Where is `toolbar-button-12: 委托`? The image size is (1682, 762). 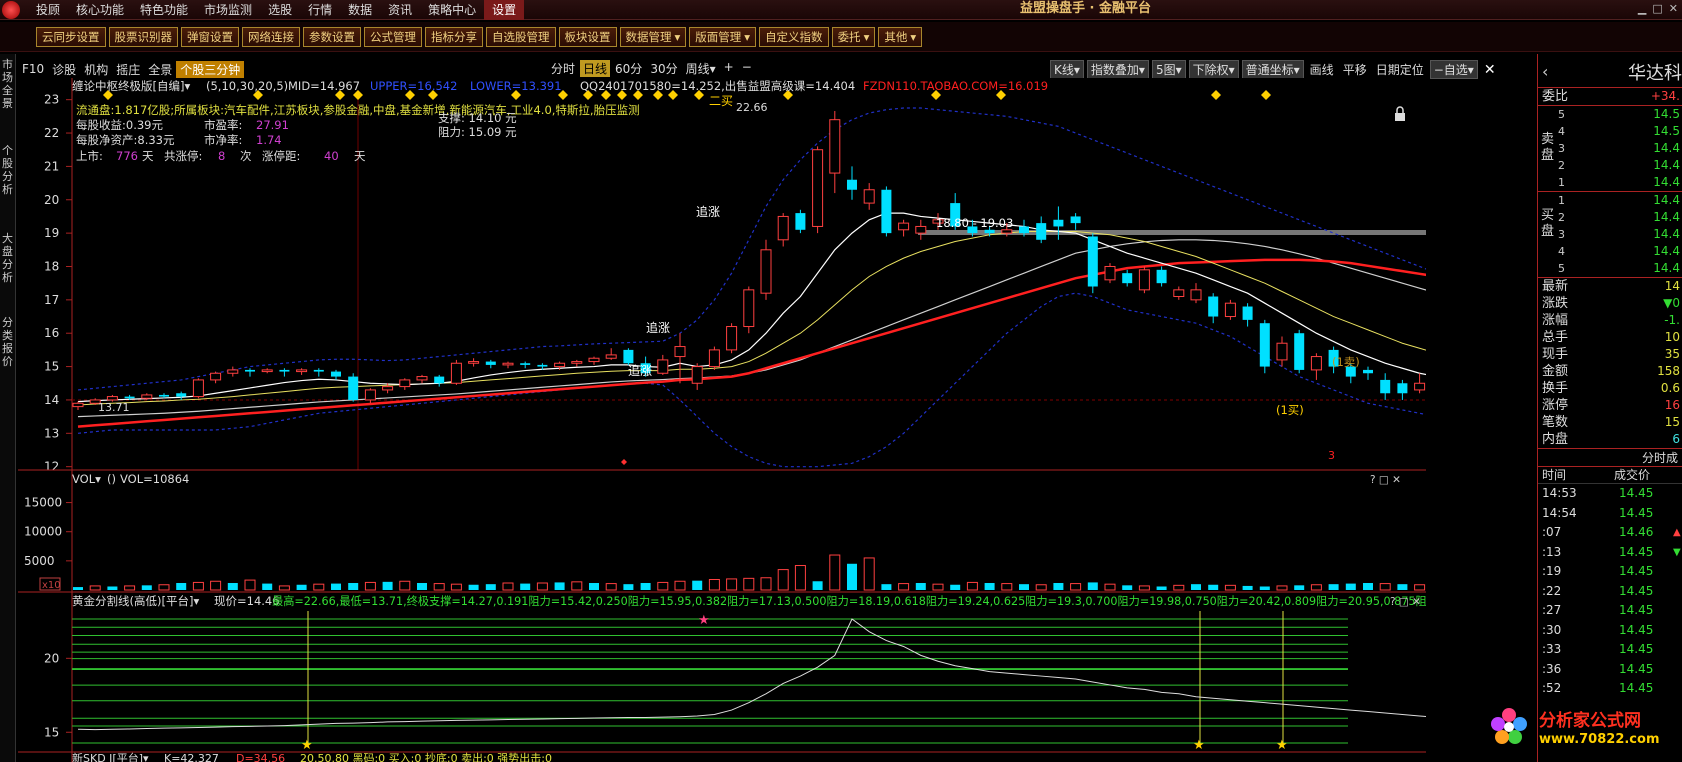
toolbar-button-12: 委托 is located at coordinates (853, 37).